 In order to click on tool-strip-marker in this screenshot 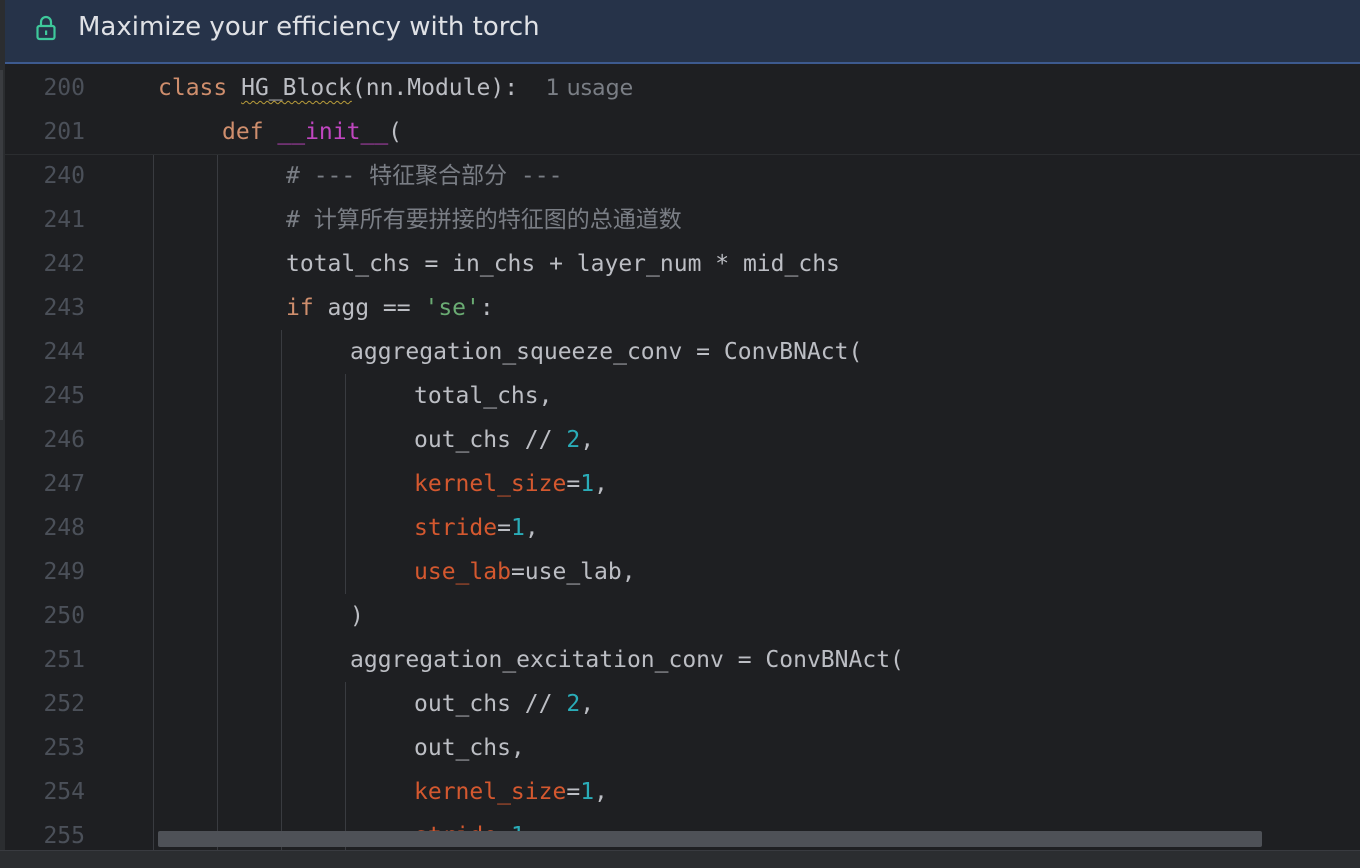, I will do `click(1, 245)`.